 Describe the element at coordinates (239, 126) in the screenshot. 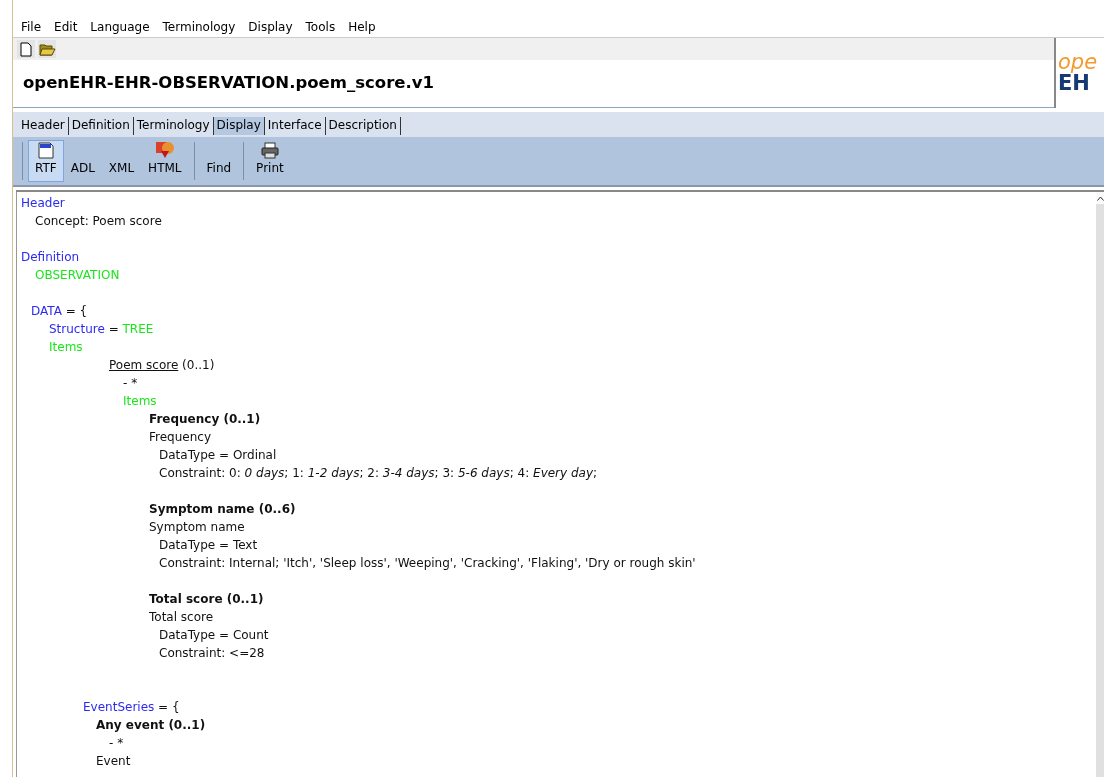

I see `tab: Display` at that location.